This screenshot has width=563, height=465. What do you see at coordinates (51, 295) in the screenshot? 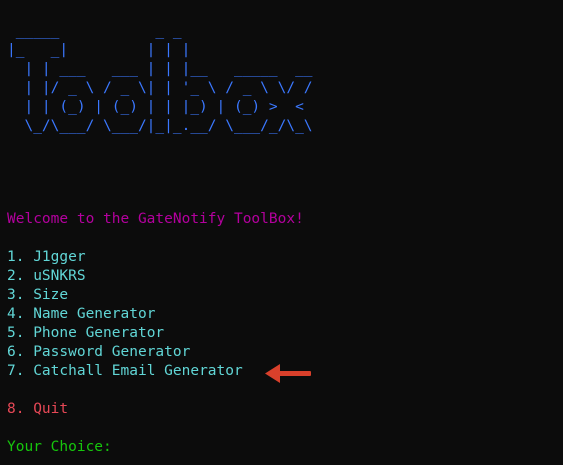
I see `menu-item-label: Size` at bounding box center [51, 295].